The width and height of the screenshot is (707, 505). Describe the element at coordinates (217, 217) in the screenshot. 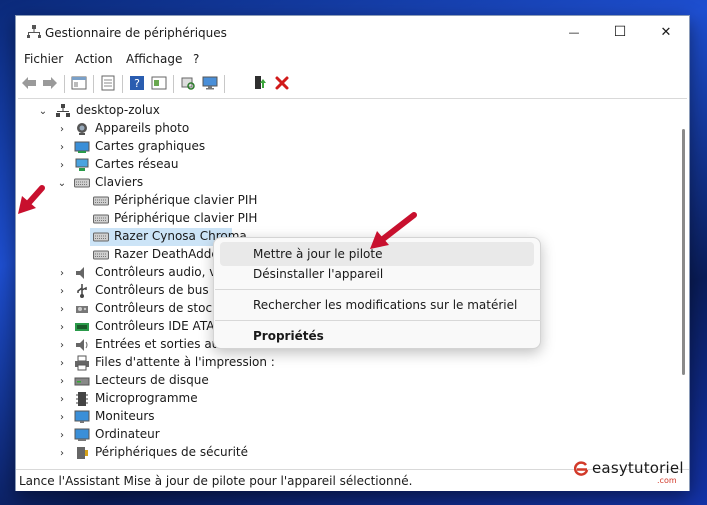

I see `annotation-overlay` at that location.